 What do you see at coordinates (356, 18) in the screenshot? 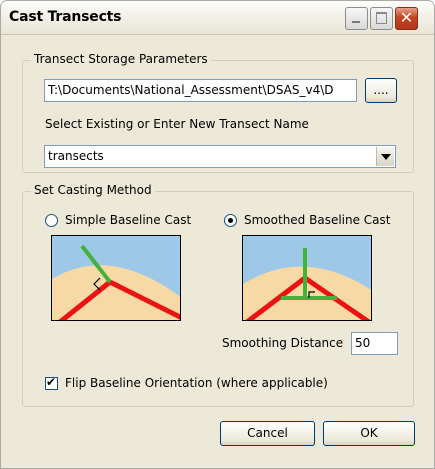
I see `minimize-button` at bounding box center [356, 18].